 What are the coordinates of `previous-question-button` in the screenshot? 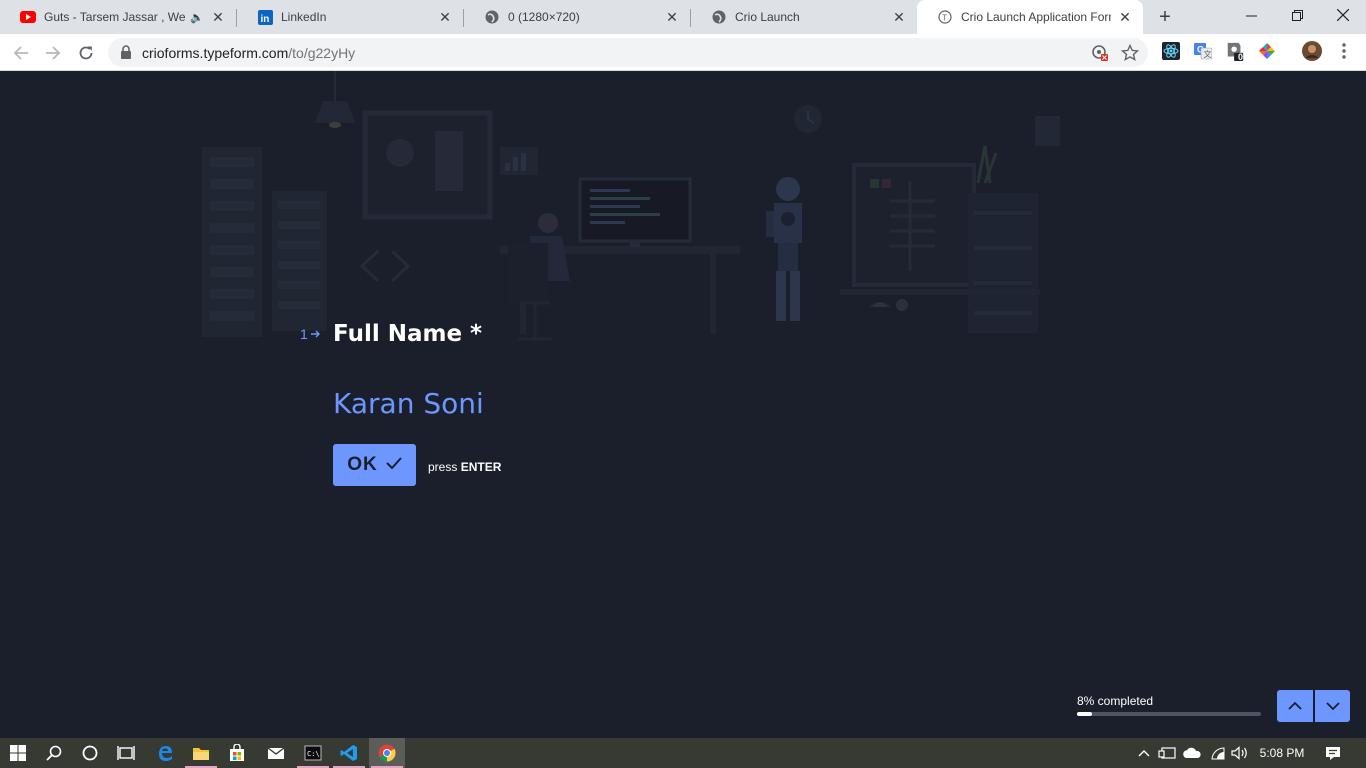 It's located at (1295, 706).